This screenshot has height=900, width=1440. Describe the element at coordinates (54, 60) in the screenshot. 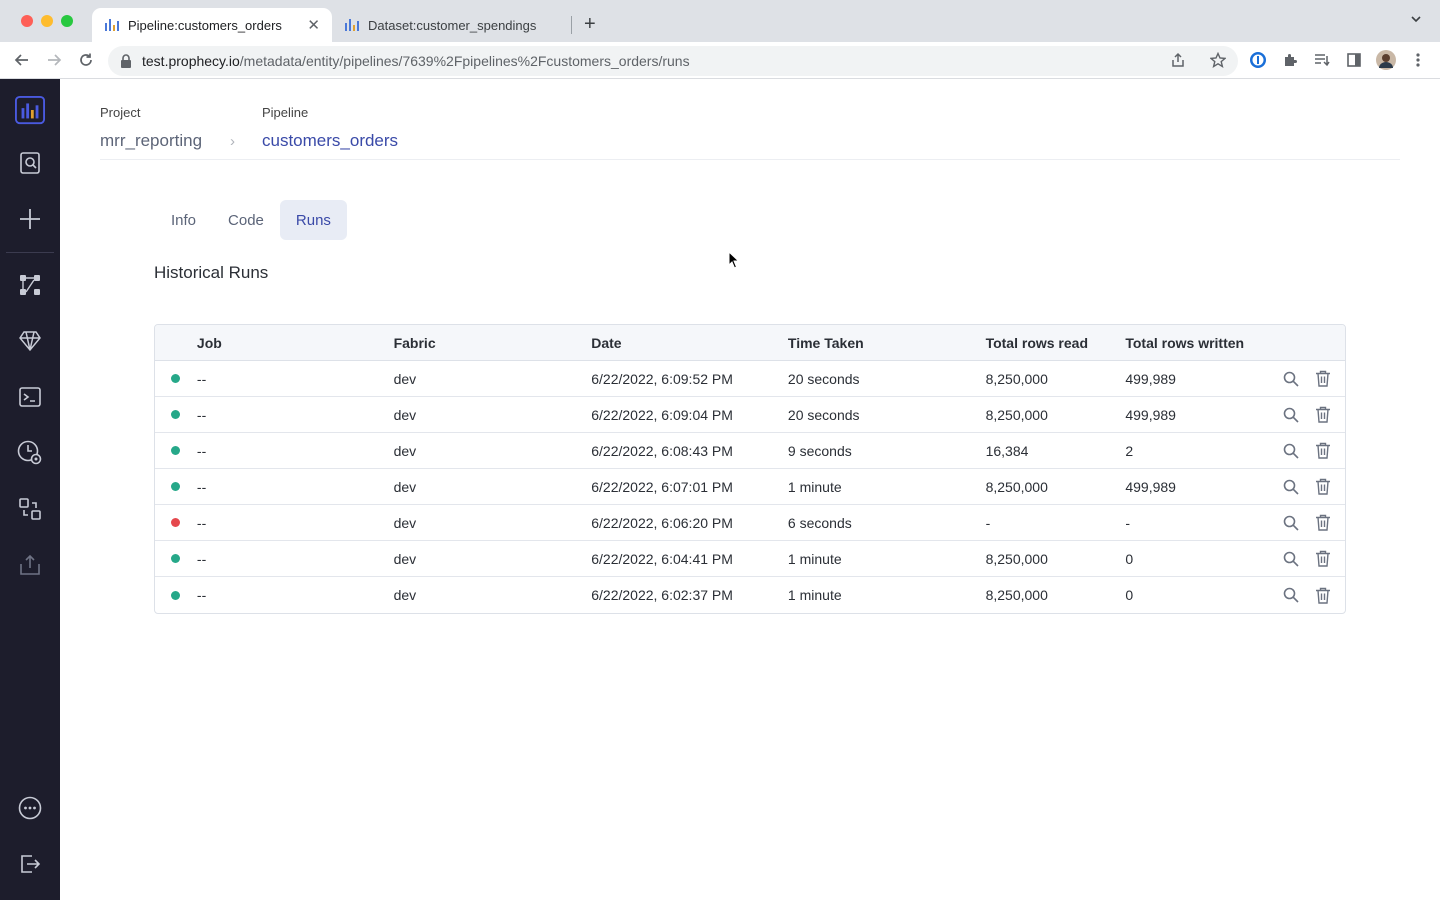

I see `forward-icon` at that location.